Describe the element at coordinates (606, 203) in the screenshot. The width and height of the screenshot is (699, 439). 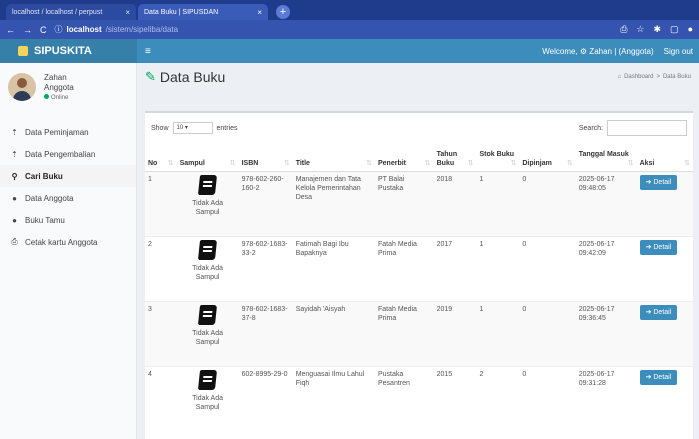
I see `cell-tanggal: 2025-06-17 09:48:05` at that location.